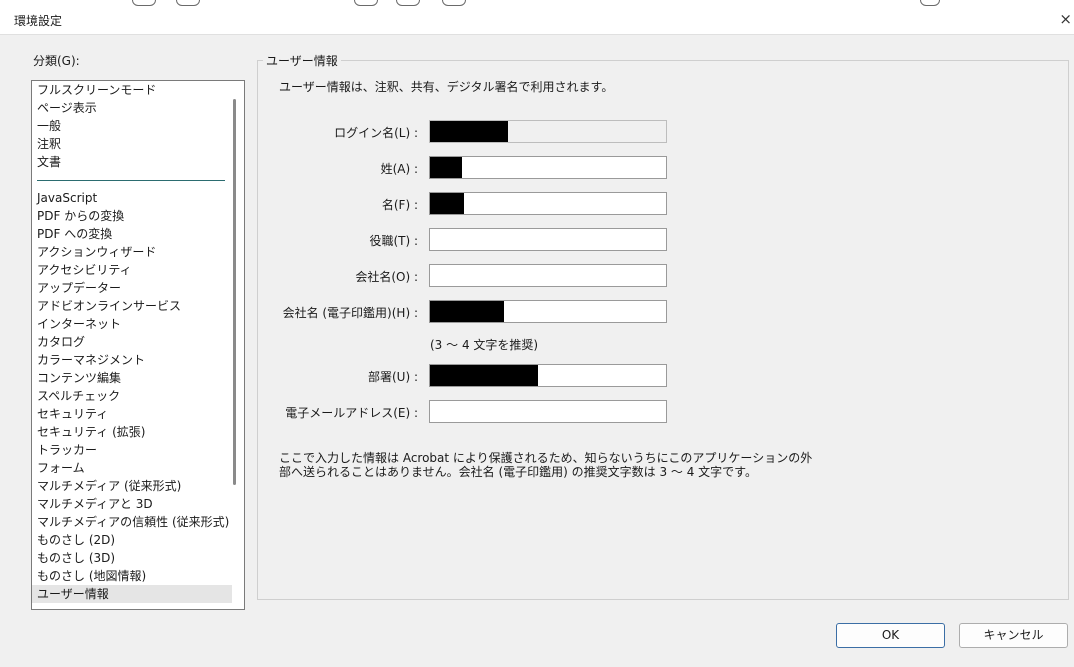 Image resolution: width=1074 pixels, height=667 pixels. Describe the element at coordinates (67, 108) in the screenshot. I see `category-item-page-display: ページ表示` at that location.